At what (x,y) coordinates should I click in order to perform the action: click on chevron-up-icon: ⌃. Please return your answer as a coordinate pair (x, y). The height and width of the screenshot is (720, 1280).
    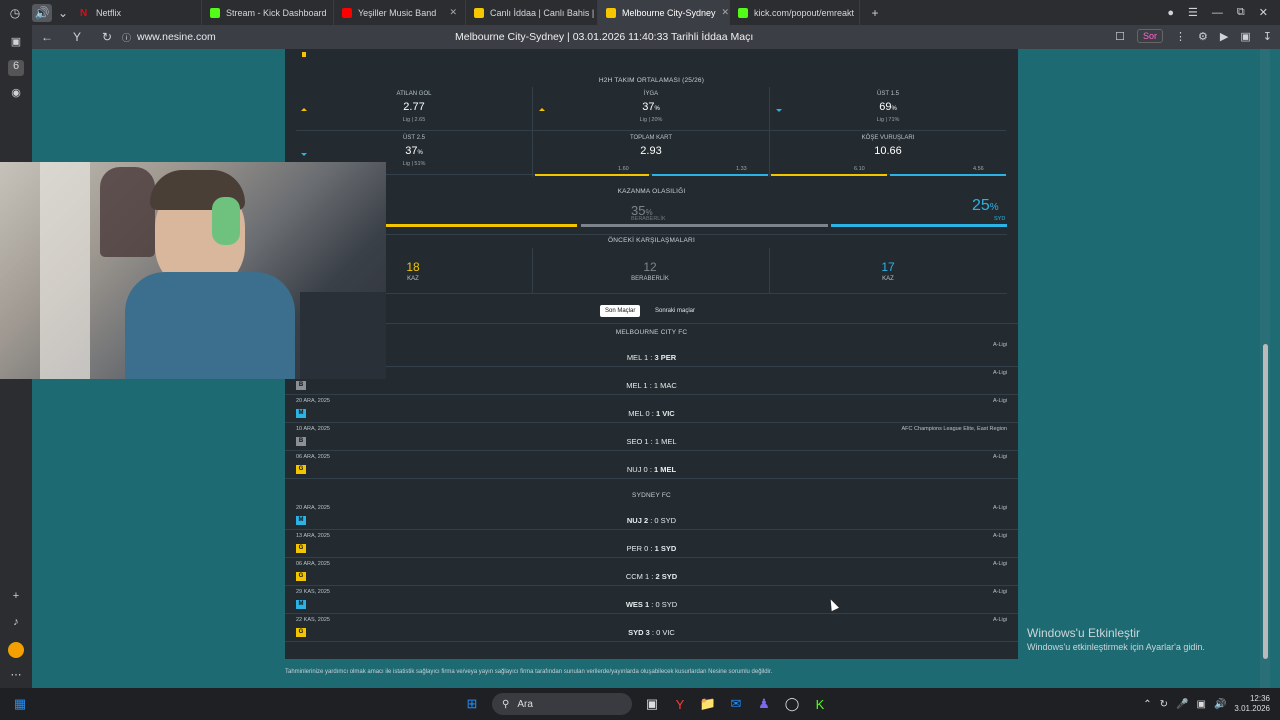
    Looking at the image, I should click on (1147, 704).